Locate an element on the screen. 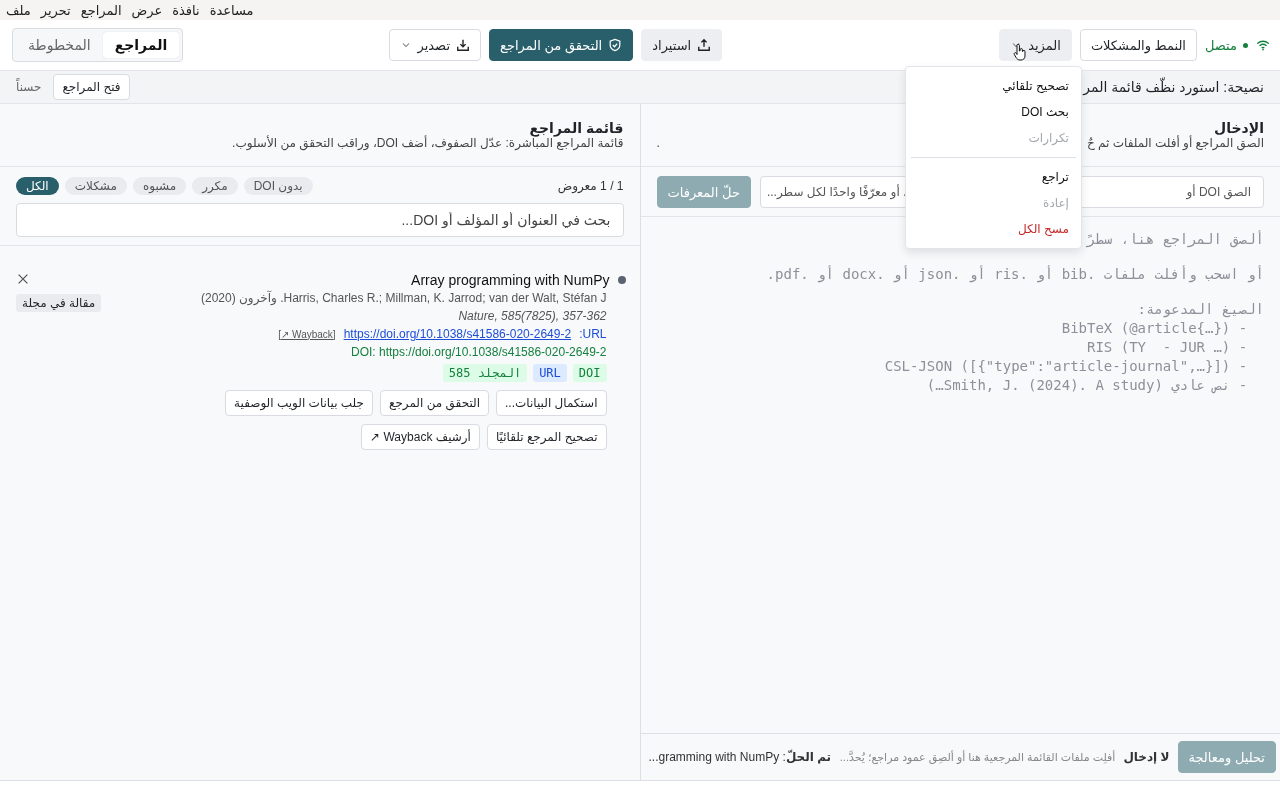 This screenshot has height=790, width=1280. placeholder-line: أو اسحب وأفلت ملفات .bib أو .ris أو .json أو .docx أو .pdf. is located at coordinates (1015, 274).